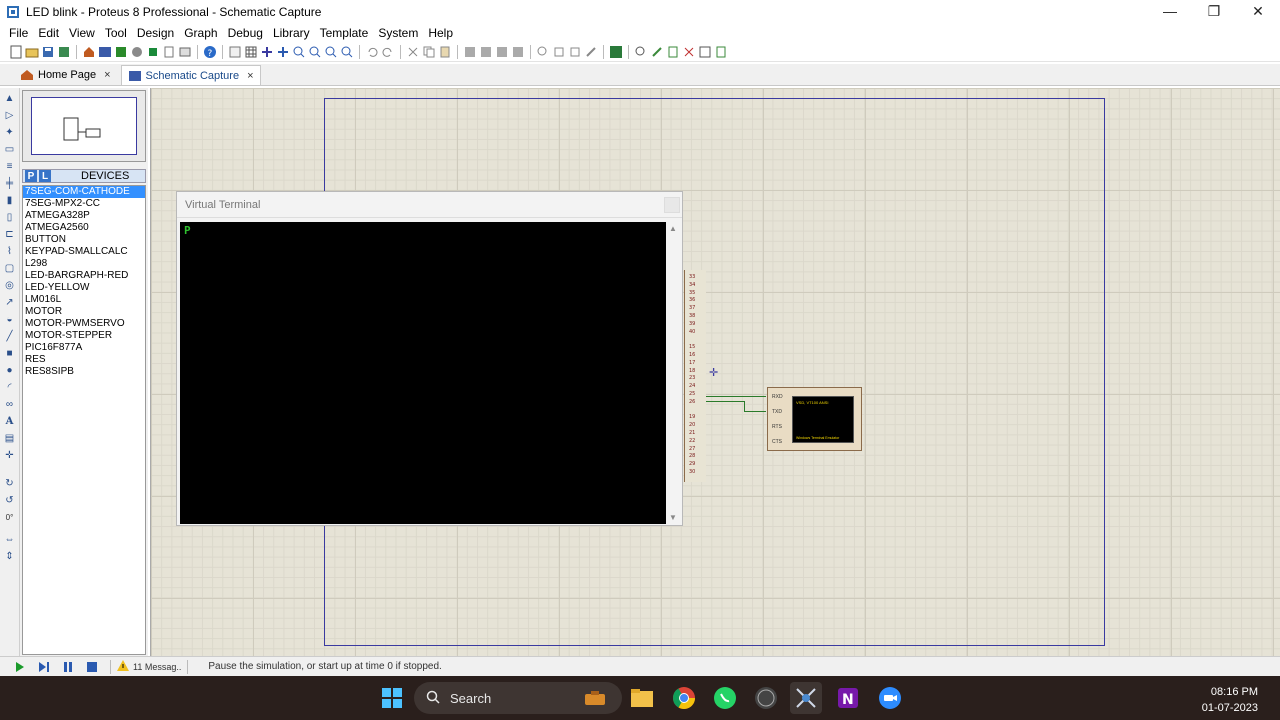 This screenshot has height=720, width=1280. Describe the element at coordinates (315, 52) in the screenshot. I see `zoom-out-icon` at that location.